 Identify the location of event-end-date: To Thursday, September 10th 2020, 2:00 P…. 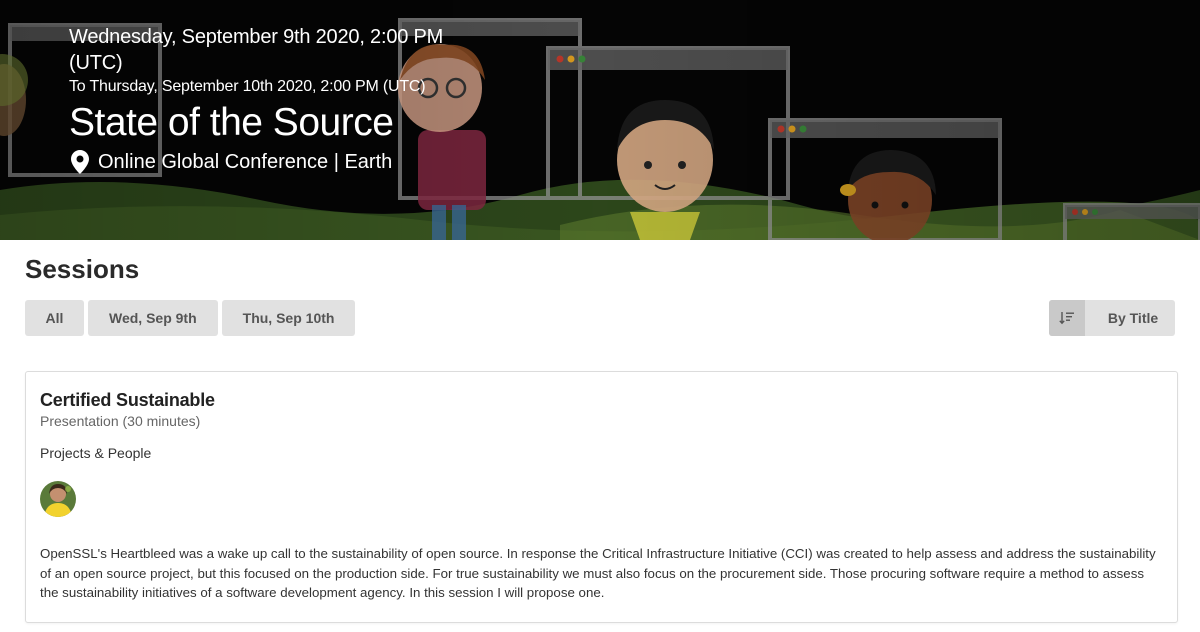
(247, 86).